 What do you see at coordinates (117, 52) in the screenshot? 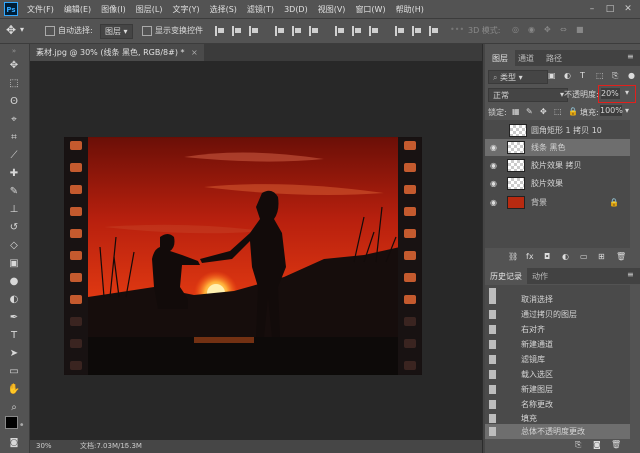
I see `document-tab: 素材.jpg @ 30% (线条 黑色, RGB/8#) * ×` at bounding box center [117, 52].